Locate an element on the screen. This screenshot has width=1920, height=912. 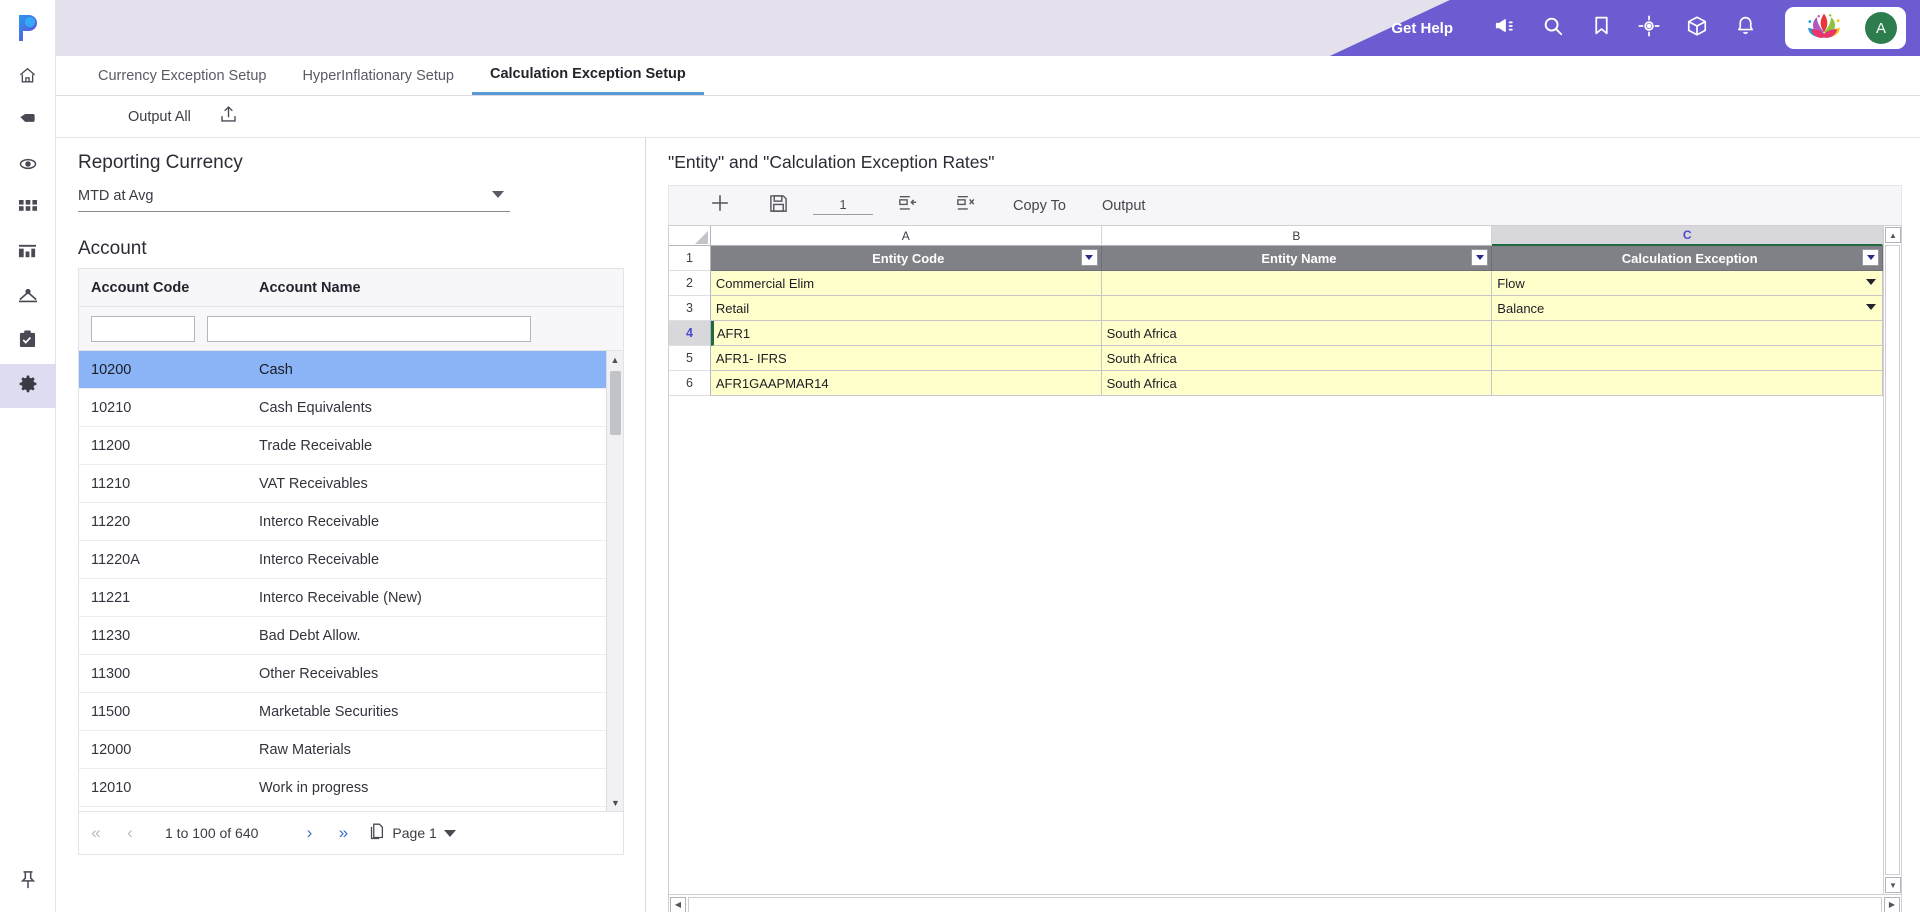
sidebar-item-home is located at coordinates (28, 78).